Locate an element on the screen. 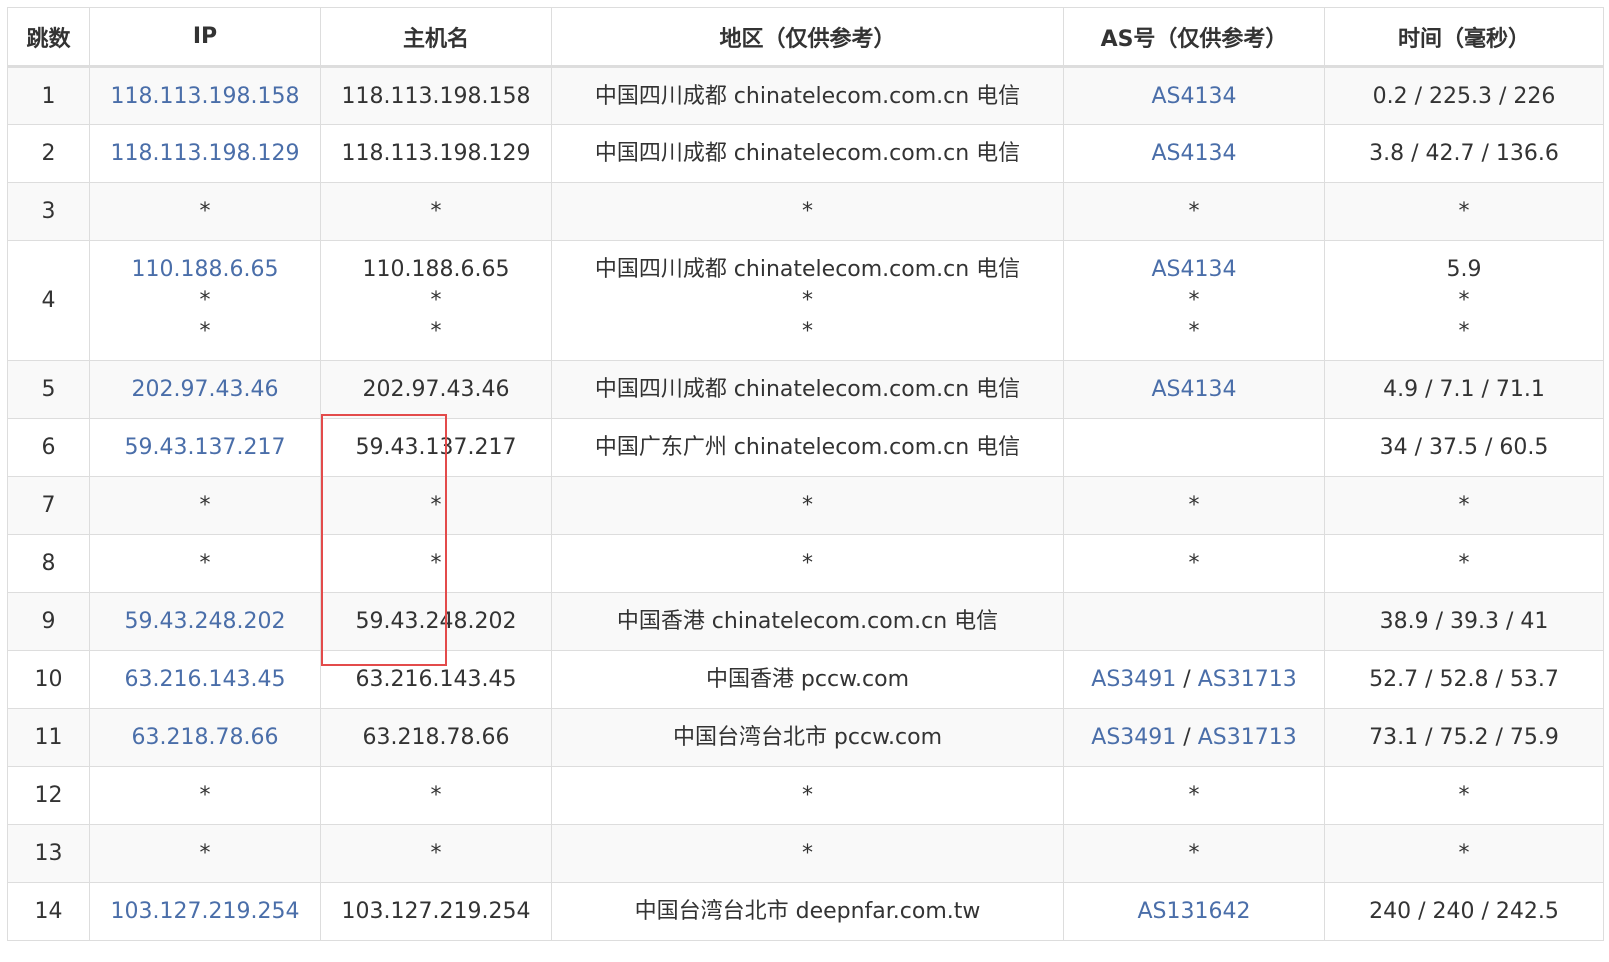 The height and width of the screenshot is (962, 1609). column-header-hop: 跳数 is located at coordinates (48, 37).